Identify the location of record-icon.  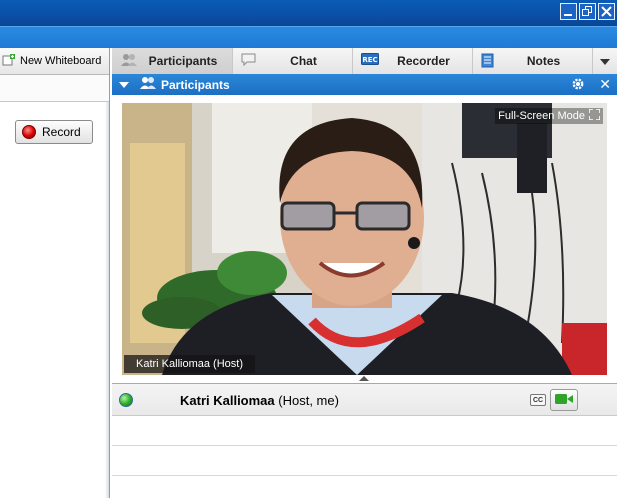
(29, 132).